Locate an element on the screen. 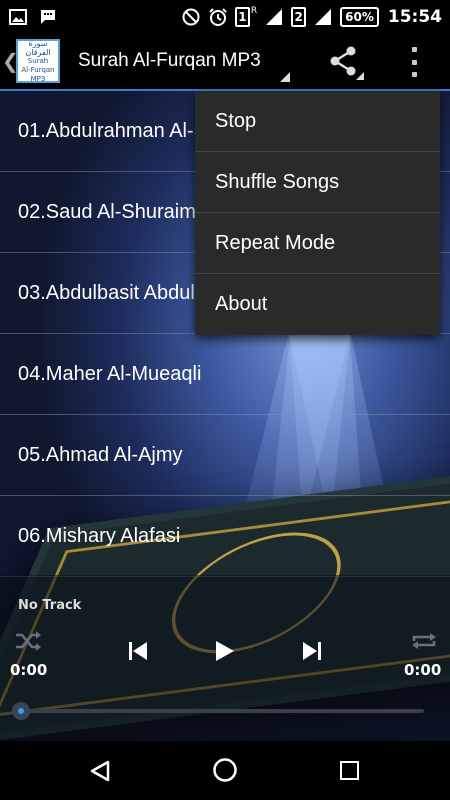 This screenshot has width=450, height=800. duration-time: 0:00 is located at coordinates (423, 670).